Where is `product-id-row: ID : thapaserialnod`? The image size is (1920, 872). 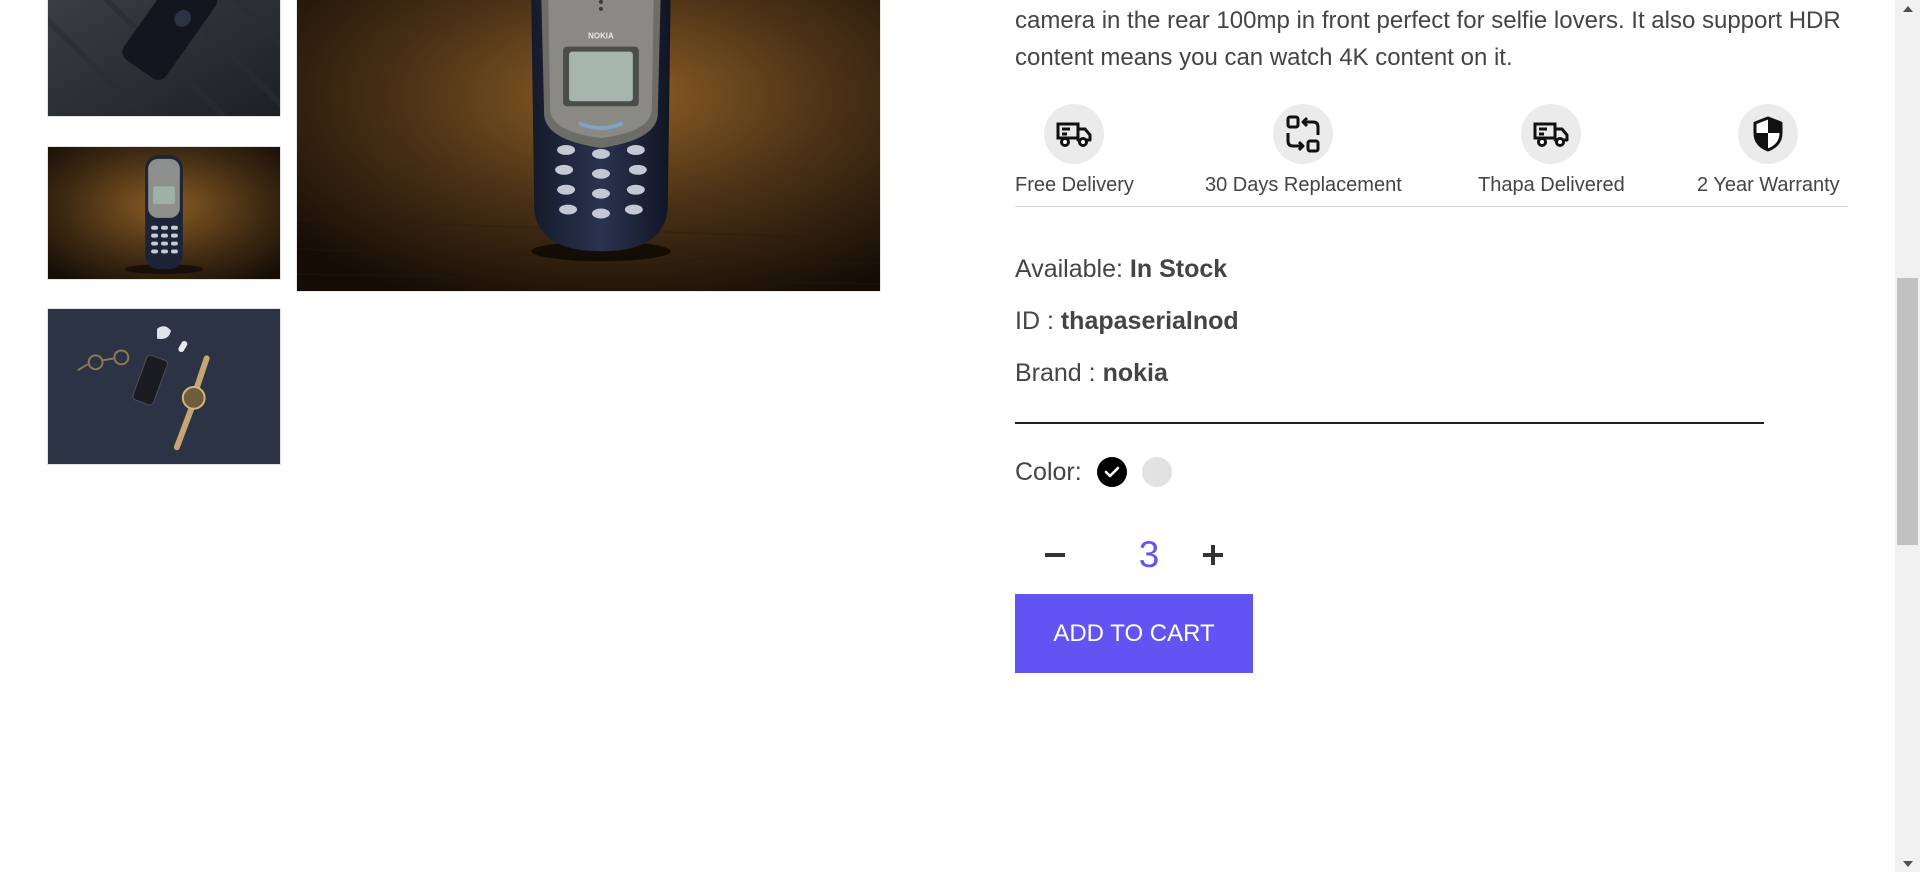 product-id-row: ID : thapaserialnod is located at coordinates (1127, 321).